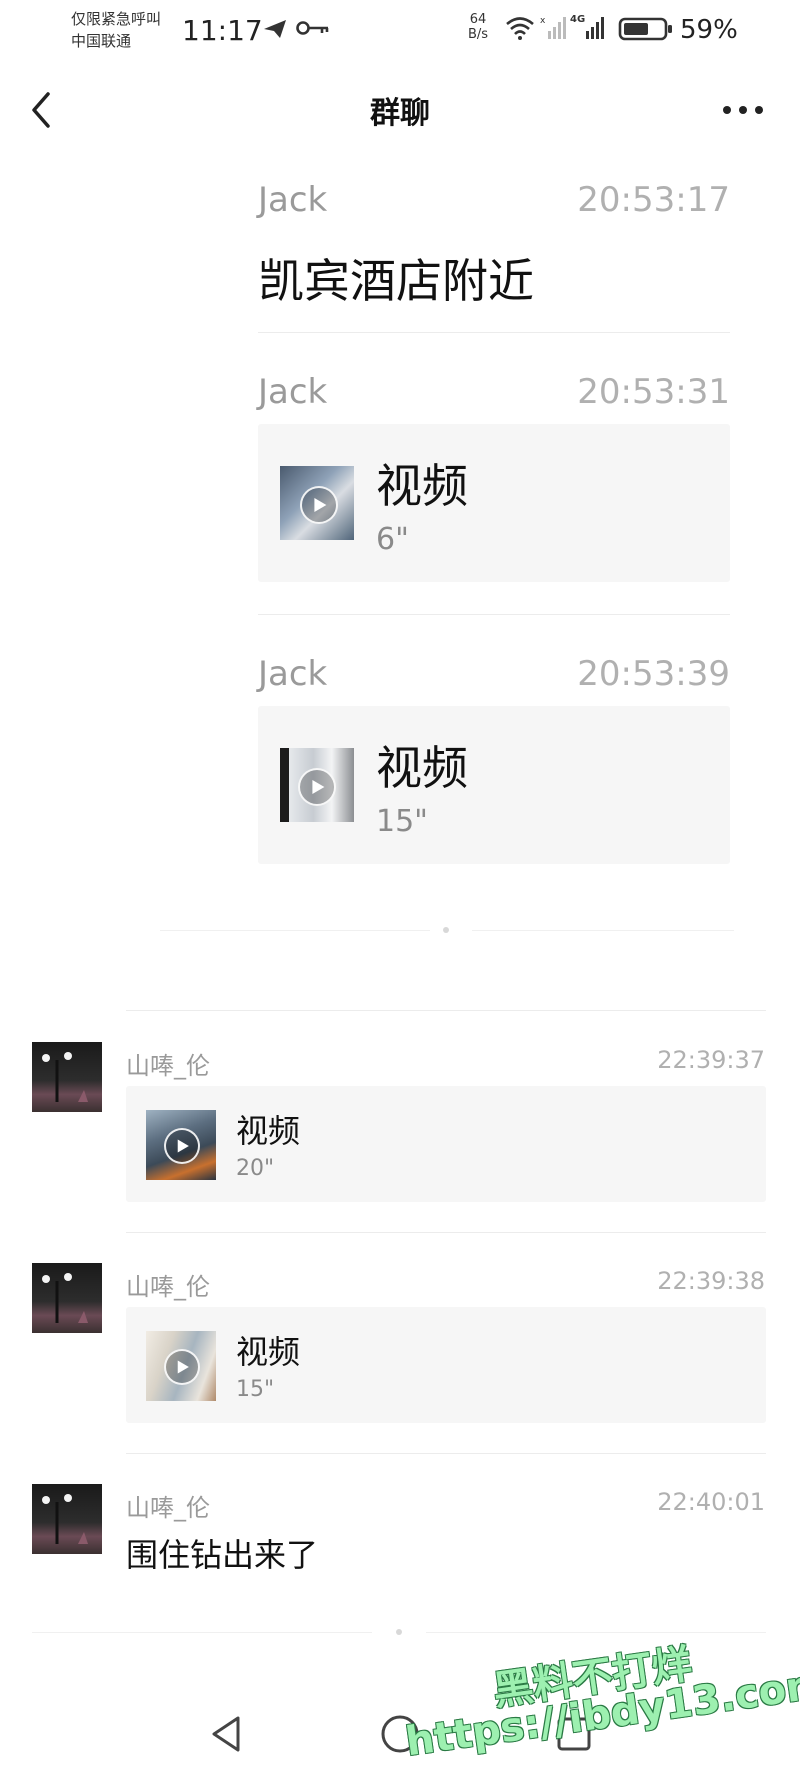 This screenshot has height=1777, width=800. What do you see at coordinates (711, 1060) in the screenshot?
I see `message-time: 22:39:37` at bounding box center [711, 1060].